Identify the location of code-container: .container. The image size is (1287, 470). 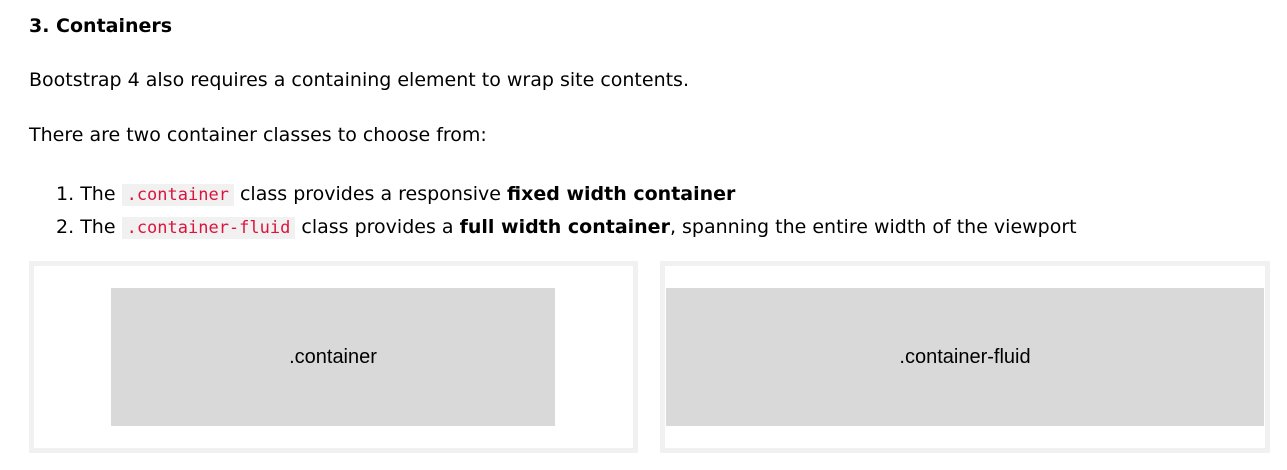
(177, 195).